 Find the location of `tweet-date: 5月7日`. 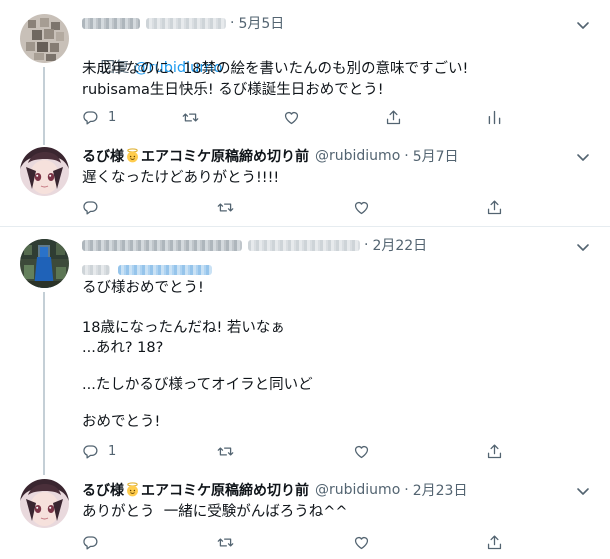

tweet-date: 5月7日 is located at coordinates (436, 156).